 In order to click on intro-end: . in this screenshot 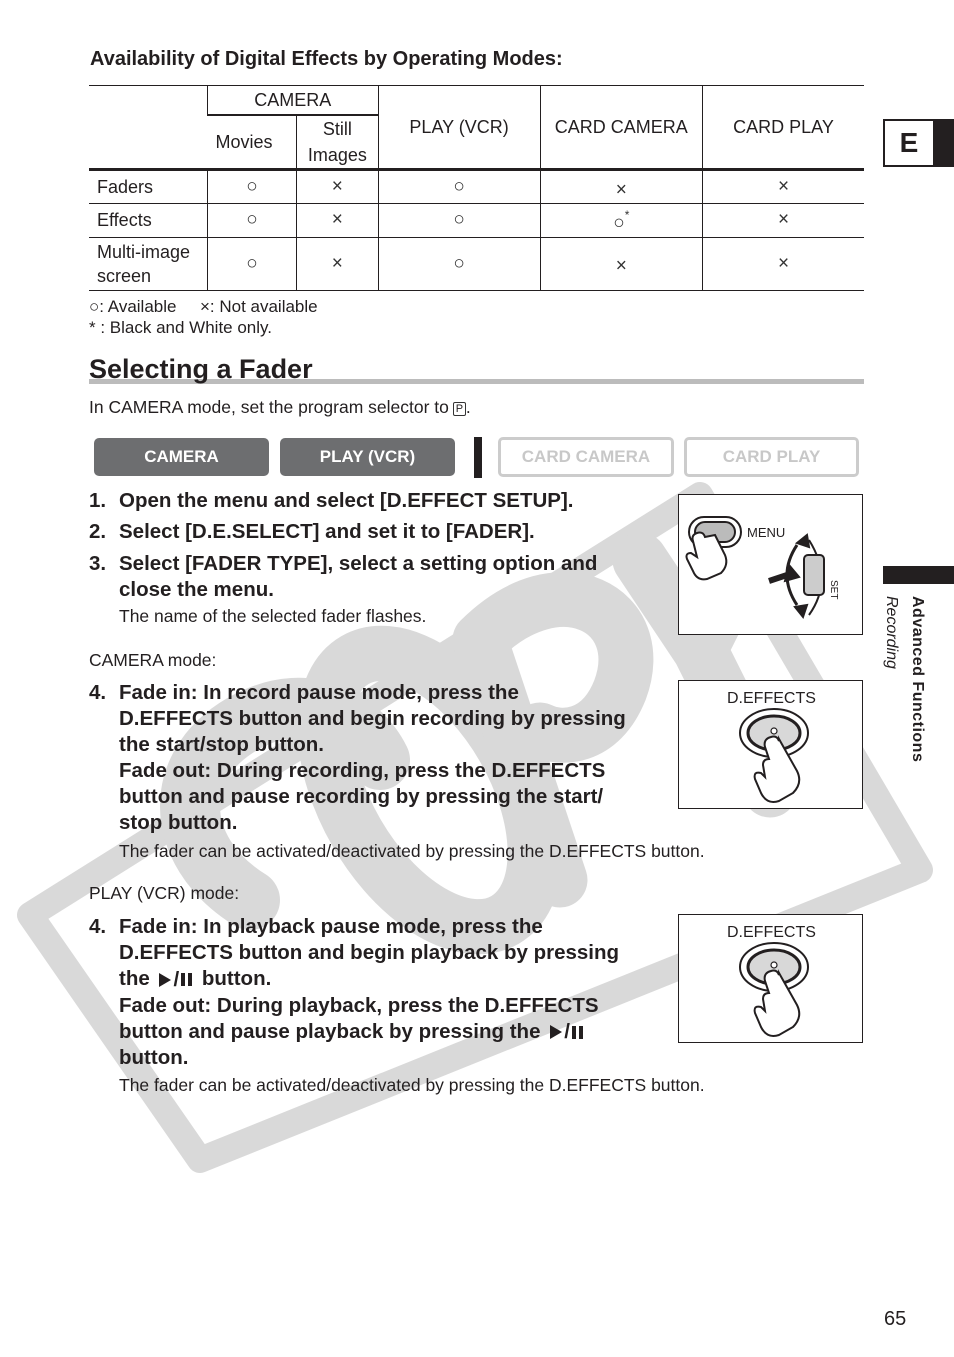, I will do `click(468, 407)`.